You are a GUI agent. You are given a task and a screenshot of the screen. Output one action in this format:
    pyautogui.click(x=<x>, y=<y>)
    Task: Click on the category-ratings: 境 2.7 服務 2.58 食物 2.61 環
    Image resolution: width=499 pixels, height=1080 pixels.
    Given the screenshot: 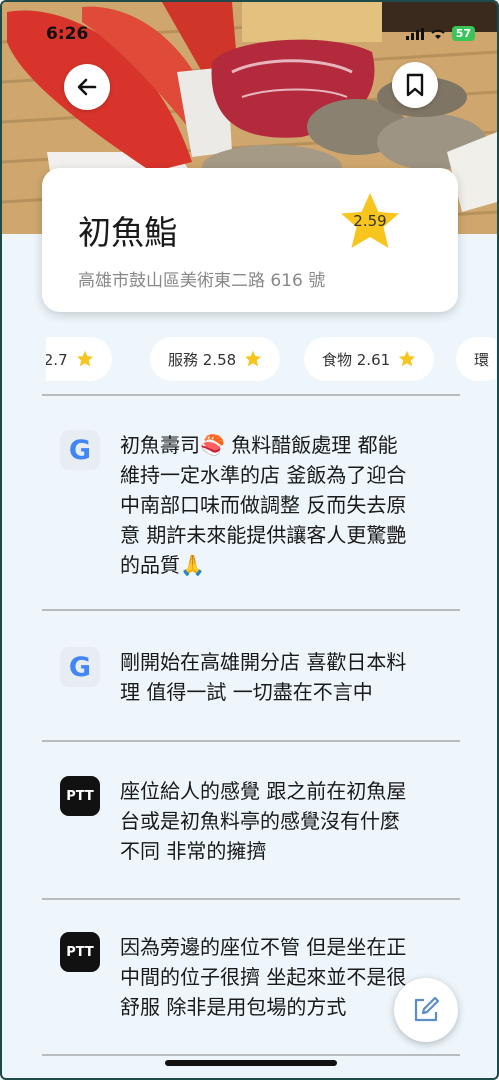 What is the action you would take?
    pyautogui.click(x=271, y=360)
    